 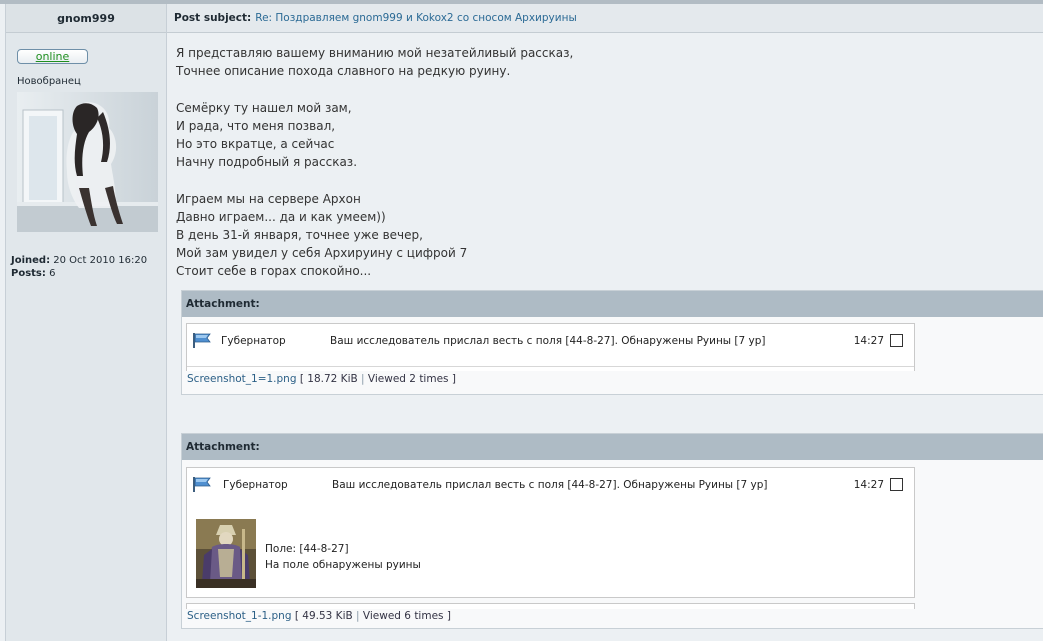 What do you see at coordinates (267, 162) in the screenshot?
I see `post-line: Начну подробный я рассказ.` at bounding box center [267, 162].